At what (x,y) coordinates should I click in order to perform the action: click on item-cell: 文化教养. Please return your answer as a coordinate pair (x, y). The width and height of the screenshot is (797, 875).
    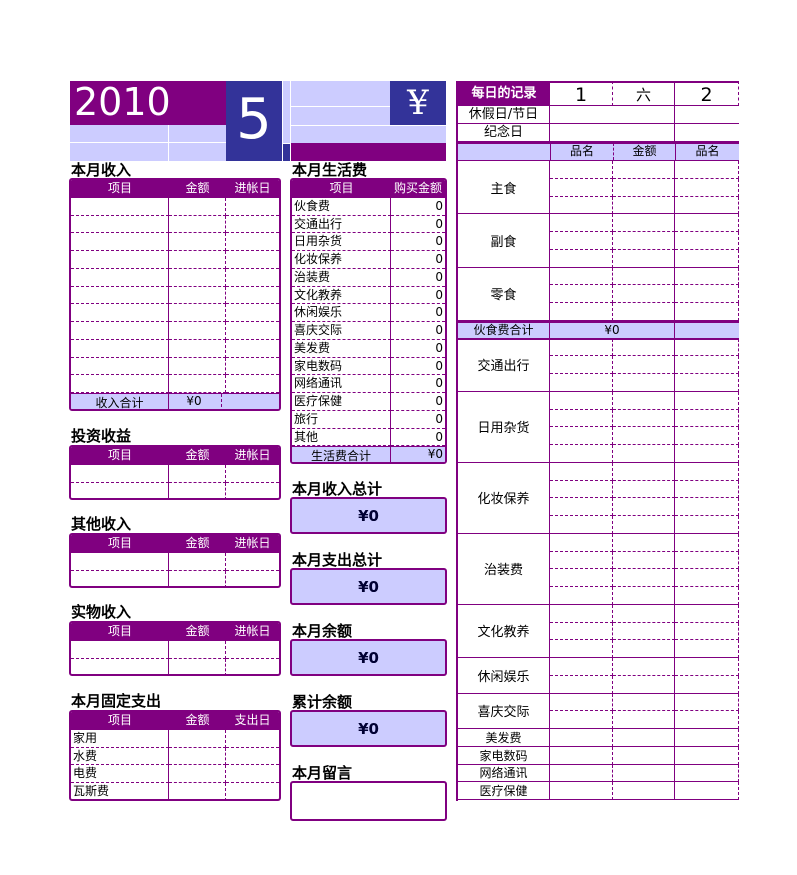
    Looking at the image, I should click on (341, 295).